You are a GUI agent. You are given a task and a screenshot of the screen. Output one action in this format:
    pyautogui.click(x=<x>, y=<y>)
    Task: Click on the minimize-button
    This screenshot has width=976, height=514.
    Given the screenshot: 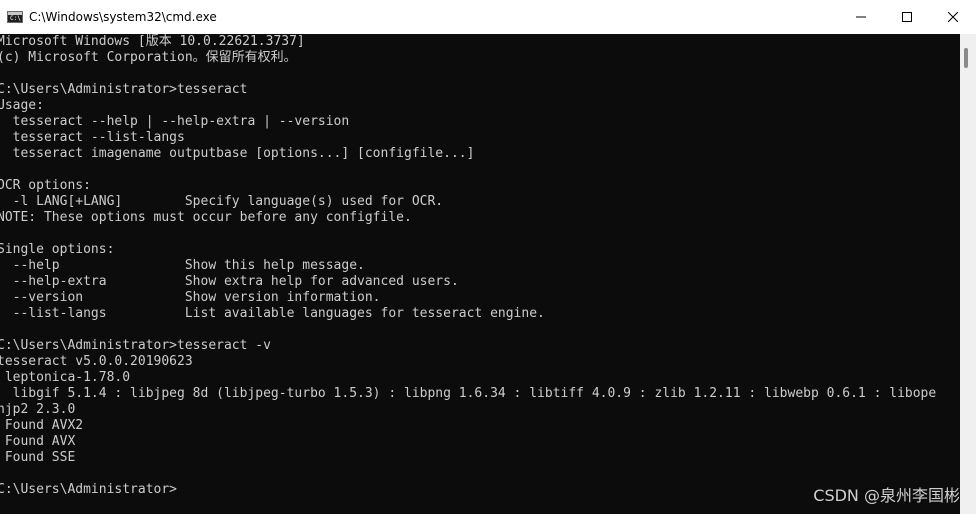 What is the action you would take?
    pyautogui.click(x=861, y=17)
    